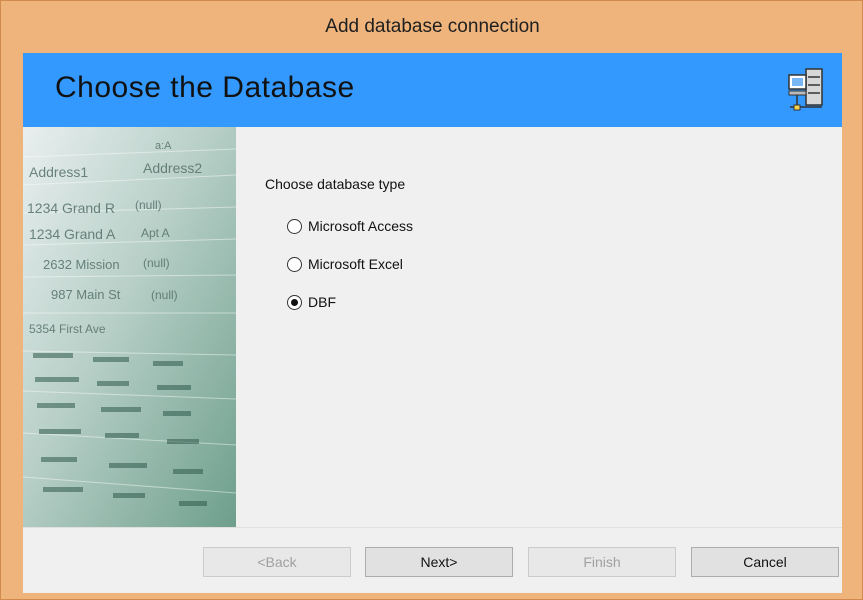 The width and height of the screenshot is (863, 600). Describe the element at coordinates (335, 184) in the screenshot. I see `database-type-label: Choose database type` at that location.